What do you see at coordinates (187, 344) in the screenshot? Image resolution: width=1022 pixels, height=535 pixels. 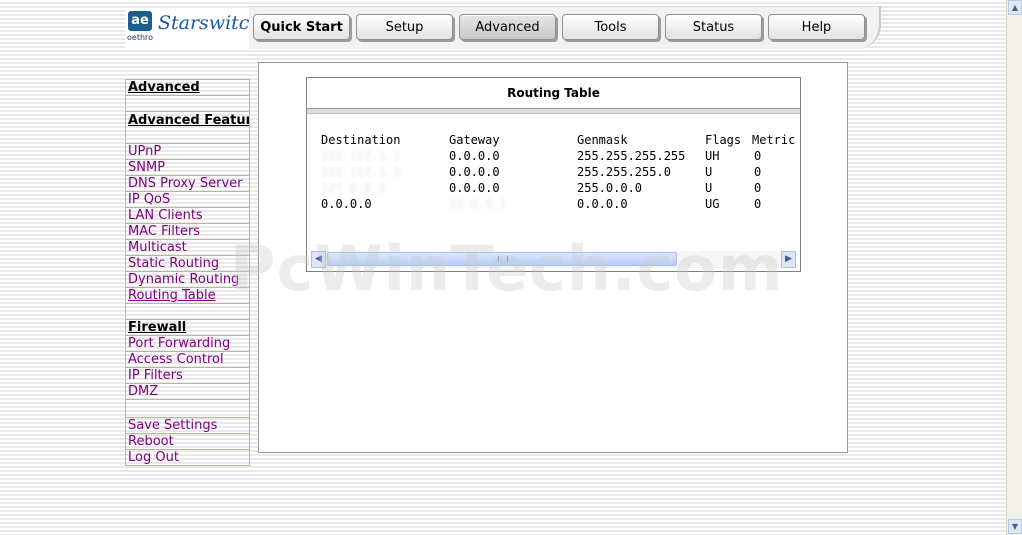 I see `sidebar-item-port-forwarding: Port Forwarding` at bounding box center [187, 344].